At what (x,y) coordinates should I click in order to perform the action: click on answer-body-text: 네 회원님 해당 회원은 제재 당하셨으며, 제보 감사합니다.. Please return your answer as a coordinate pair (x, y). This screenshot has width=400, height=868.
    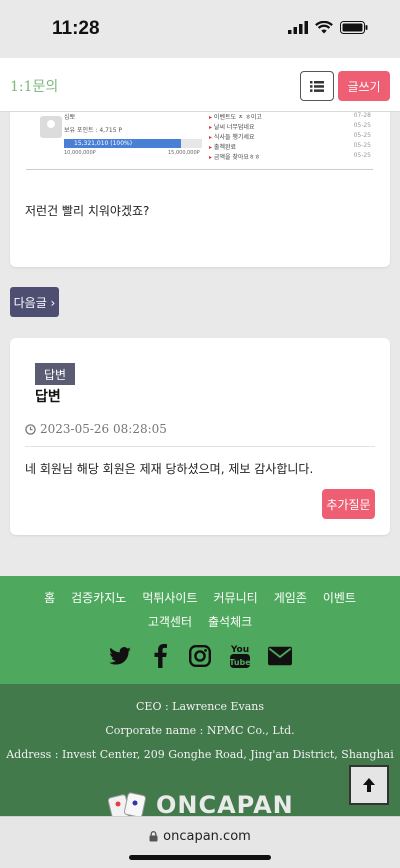
    Looking at the image, I should click on (169, 469).